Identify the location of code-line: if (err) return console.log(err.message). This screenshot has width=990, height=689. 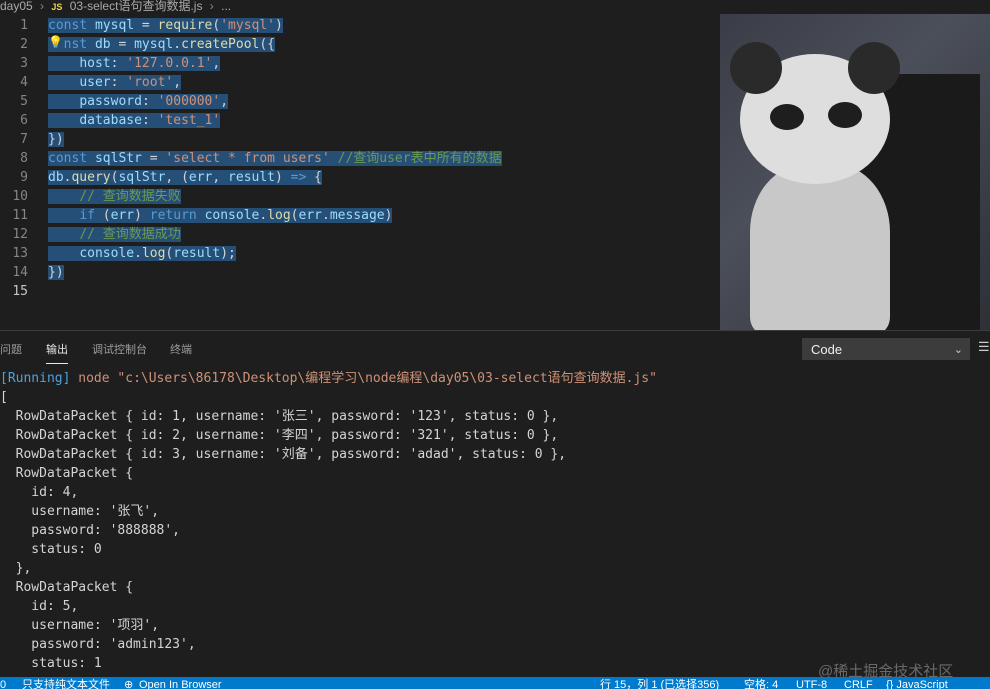
(384, 215).